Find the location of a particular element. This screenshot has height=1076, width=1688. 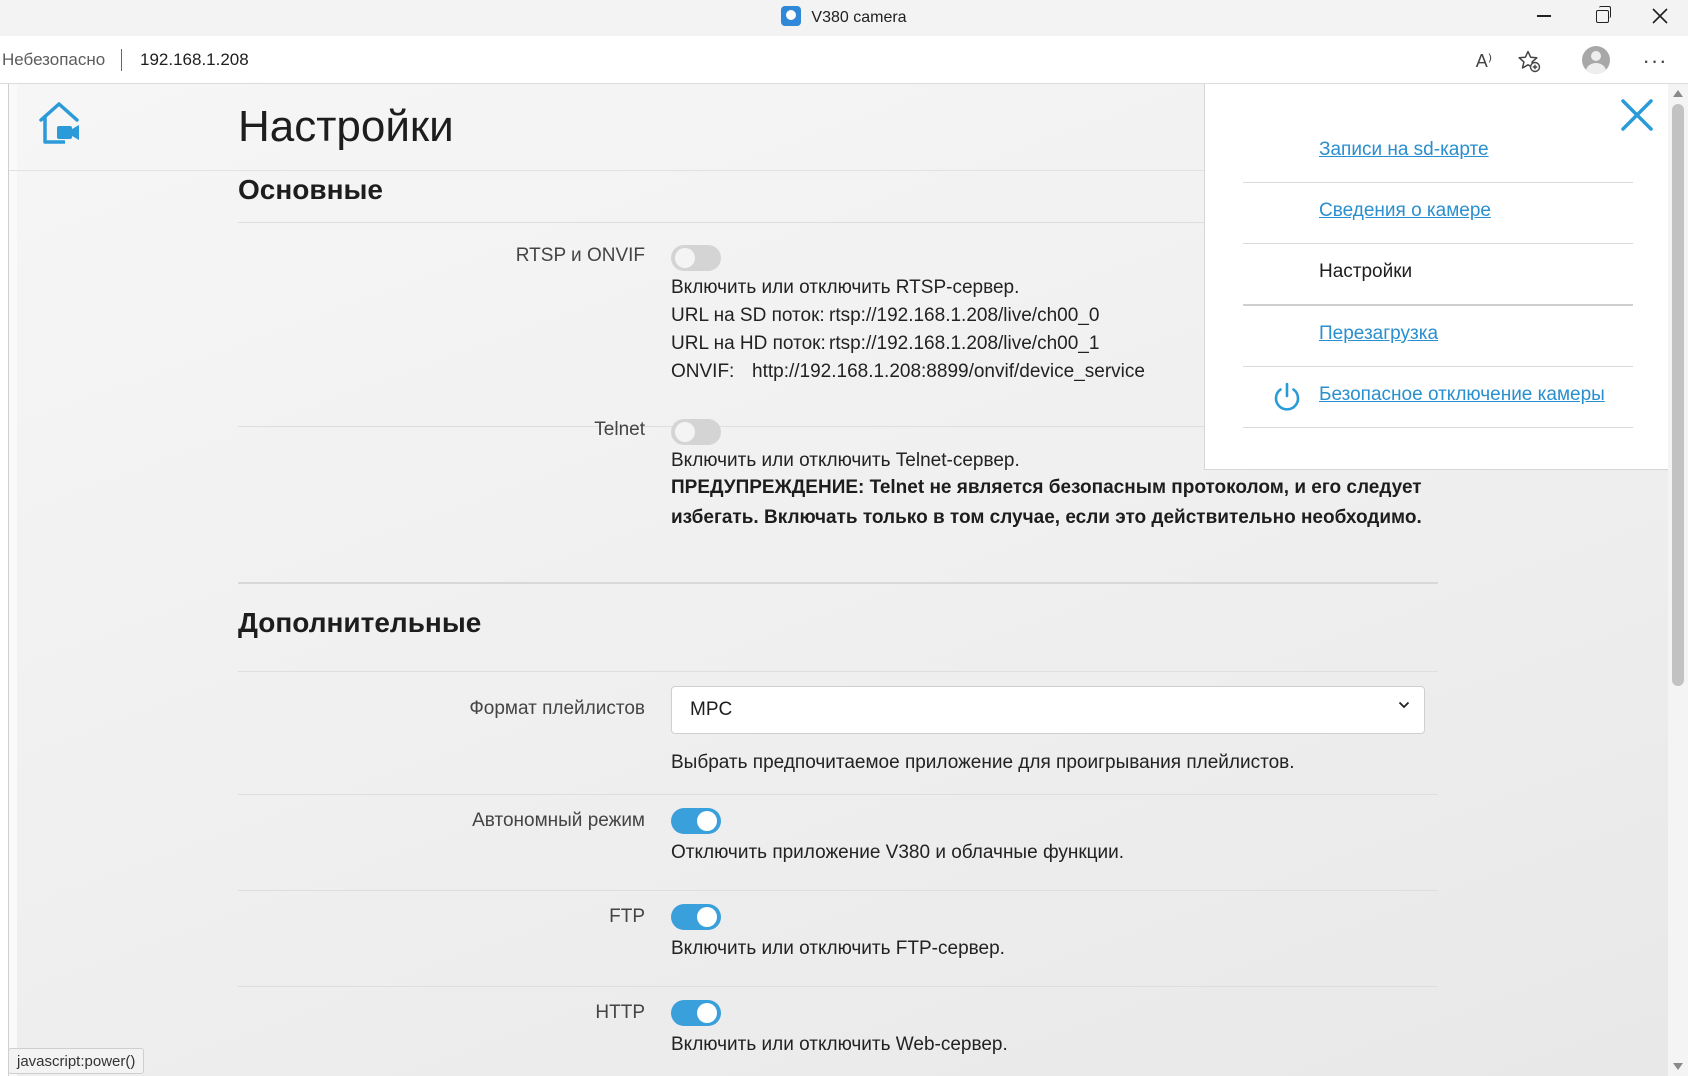

menu-item-camera-info: Сведения о камере is located at coordinates (1405, 211).